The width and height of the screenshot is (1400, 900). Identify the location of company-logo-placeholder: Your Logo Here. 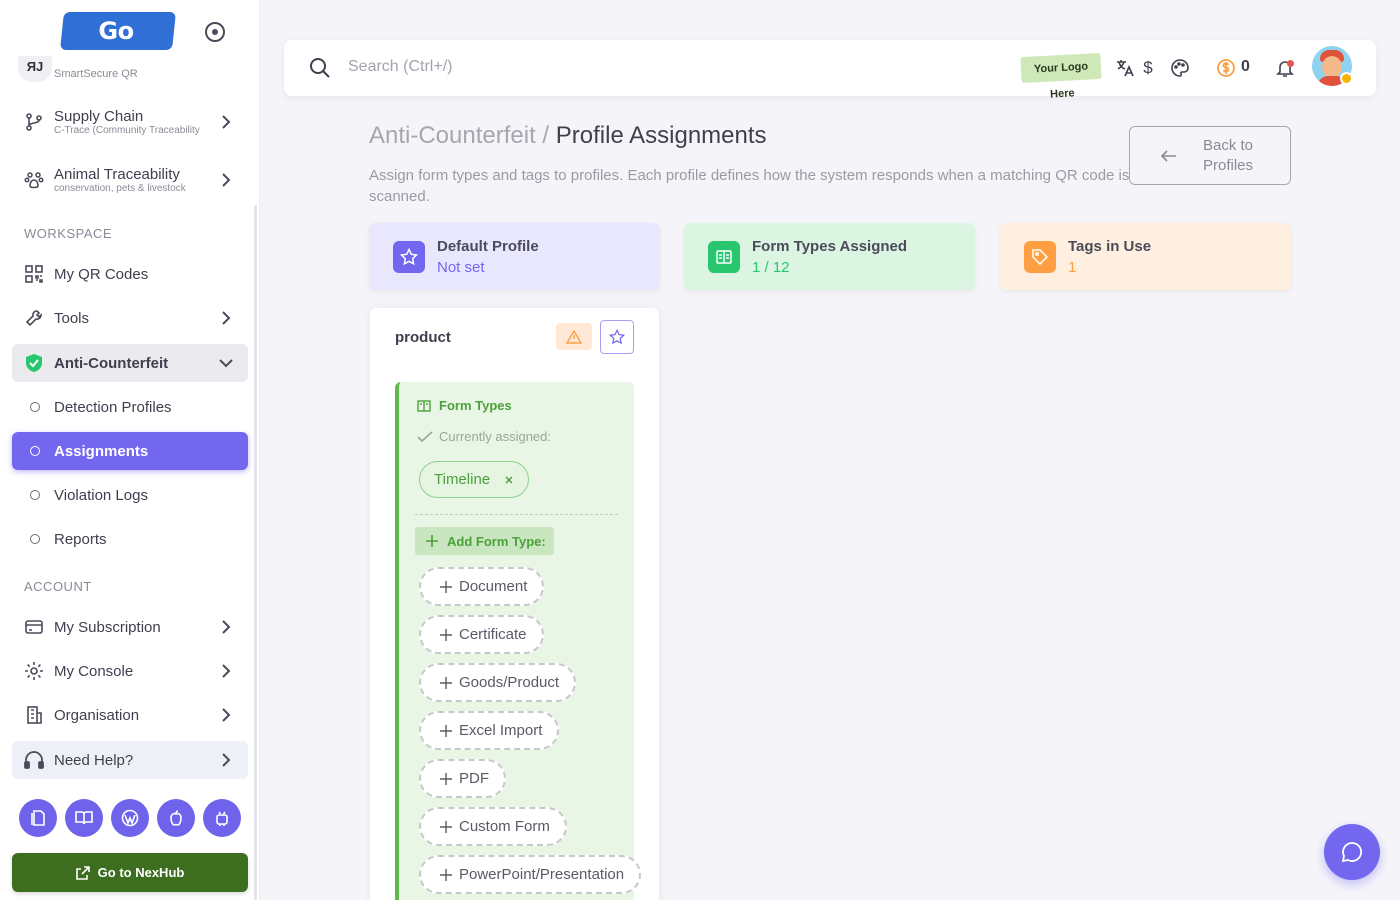
(1061, 76).